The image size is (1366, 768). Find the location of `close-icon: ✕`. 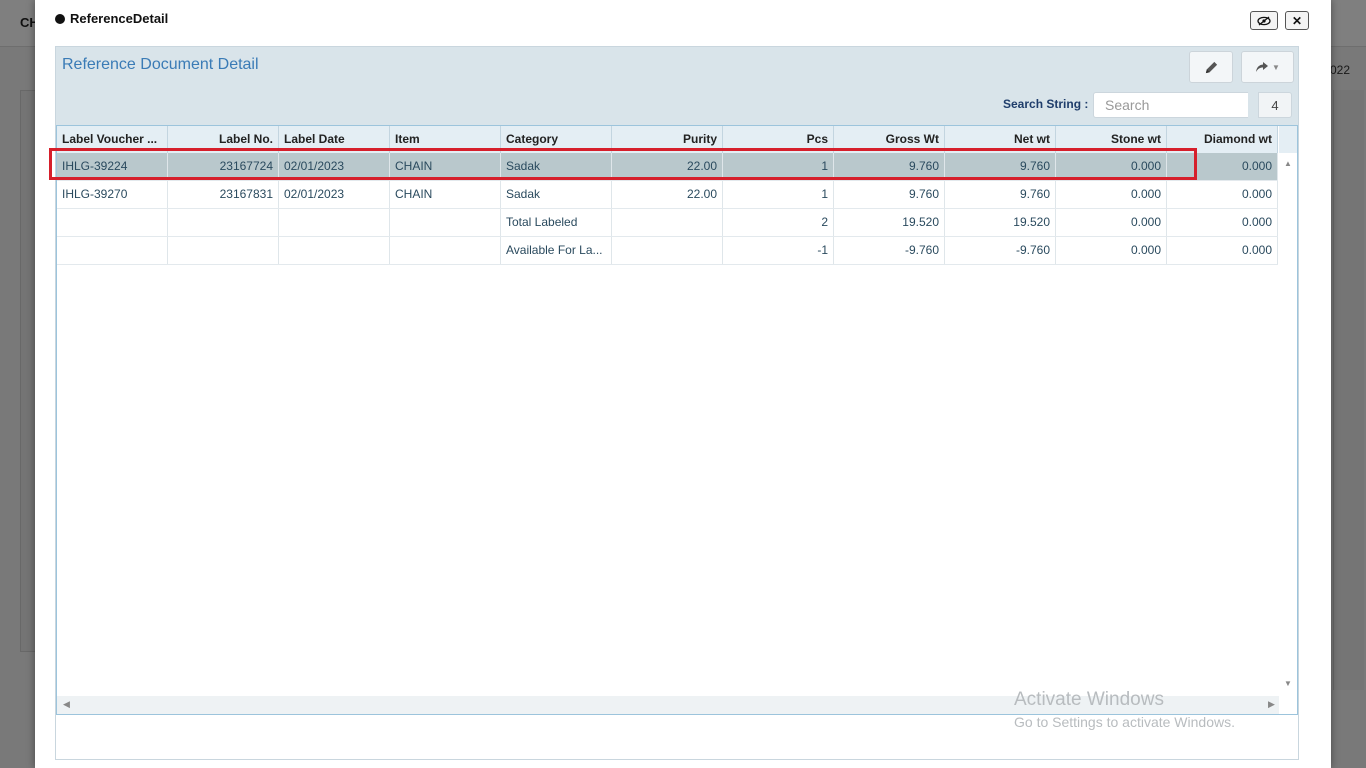

close-icon: ✕ is located at coordinates (1297, 20).